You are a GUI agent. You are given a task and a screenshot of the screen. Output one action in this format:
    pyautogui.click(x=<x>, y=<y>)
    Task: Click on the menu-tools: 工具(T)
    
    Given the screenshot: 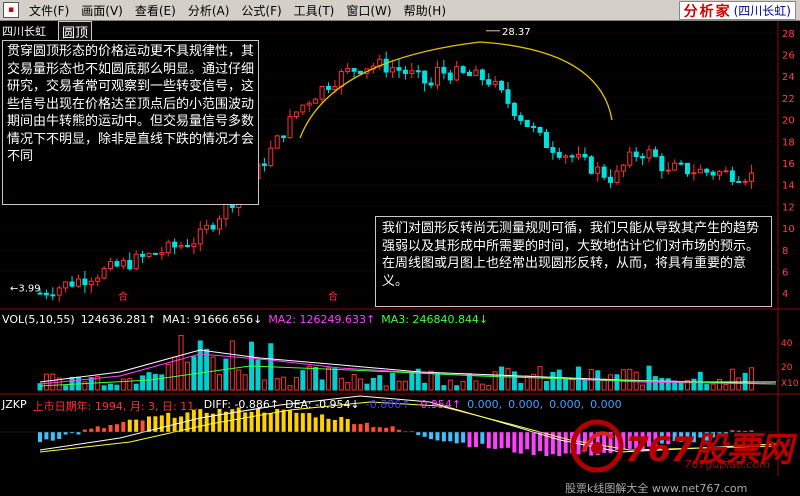 What is the action you would take?
    pyautogui.click(x=314, y=10)
    